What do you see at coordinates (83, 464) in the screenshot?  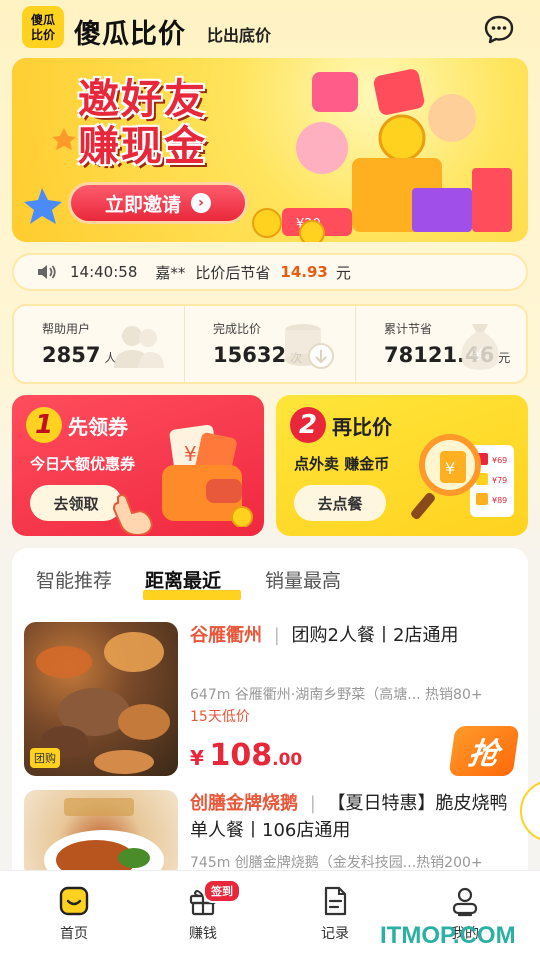 I see `promo-subtitle: 今日大额优惠券` at bounding box center [83, 464].